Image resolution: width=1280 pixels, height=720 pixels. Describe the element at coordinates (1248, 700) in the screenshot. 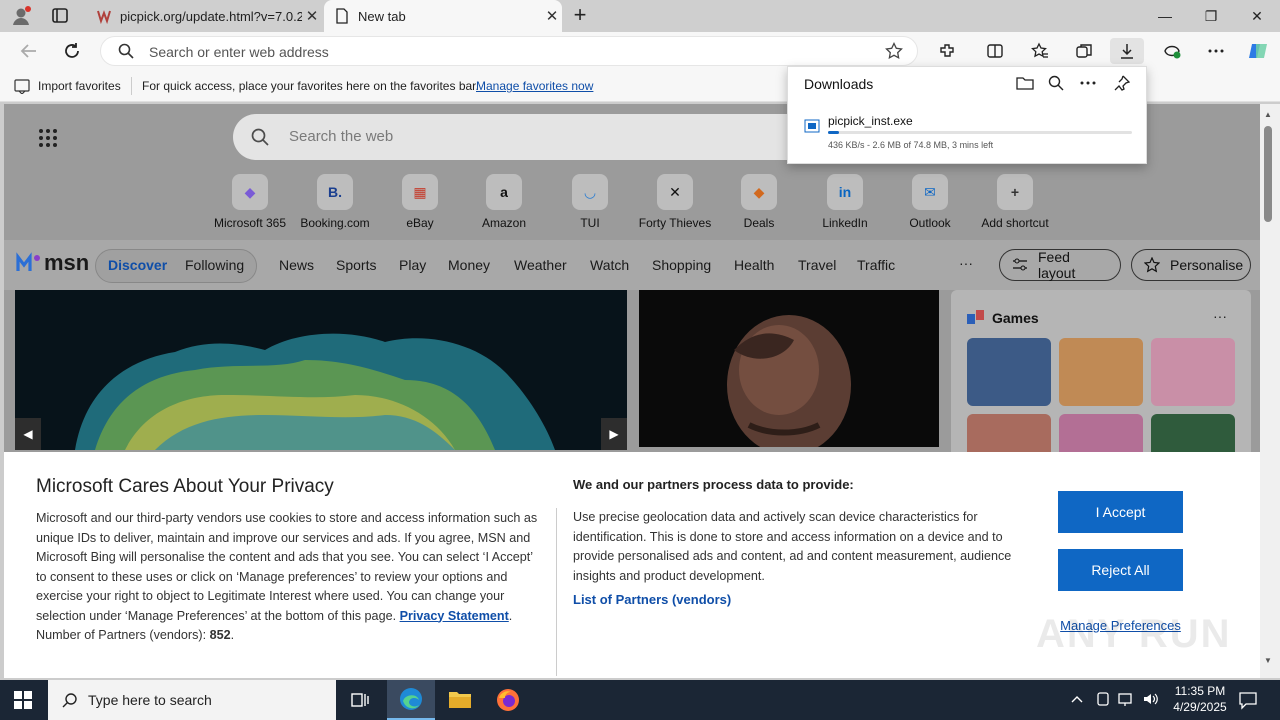

I see `notifications-icon` at that location.